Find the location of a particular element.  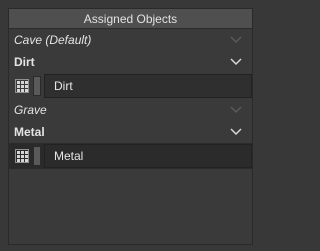

object-item-metal: Metal is located at coordinates (130, 156).